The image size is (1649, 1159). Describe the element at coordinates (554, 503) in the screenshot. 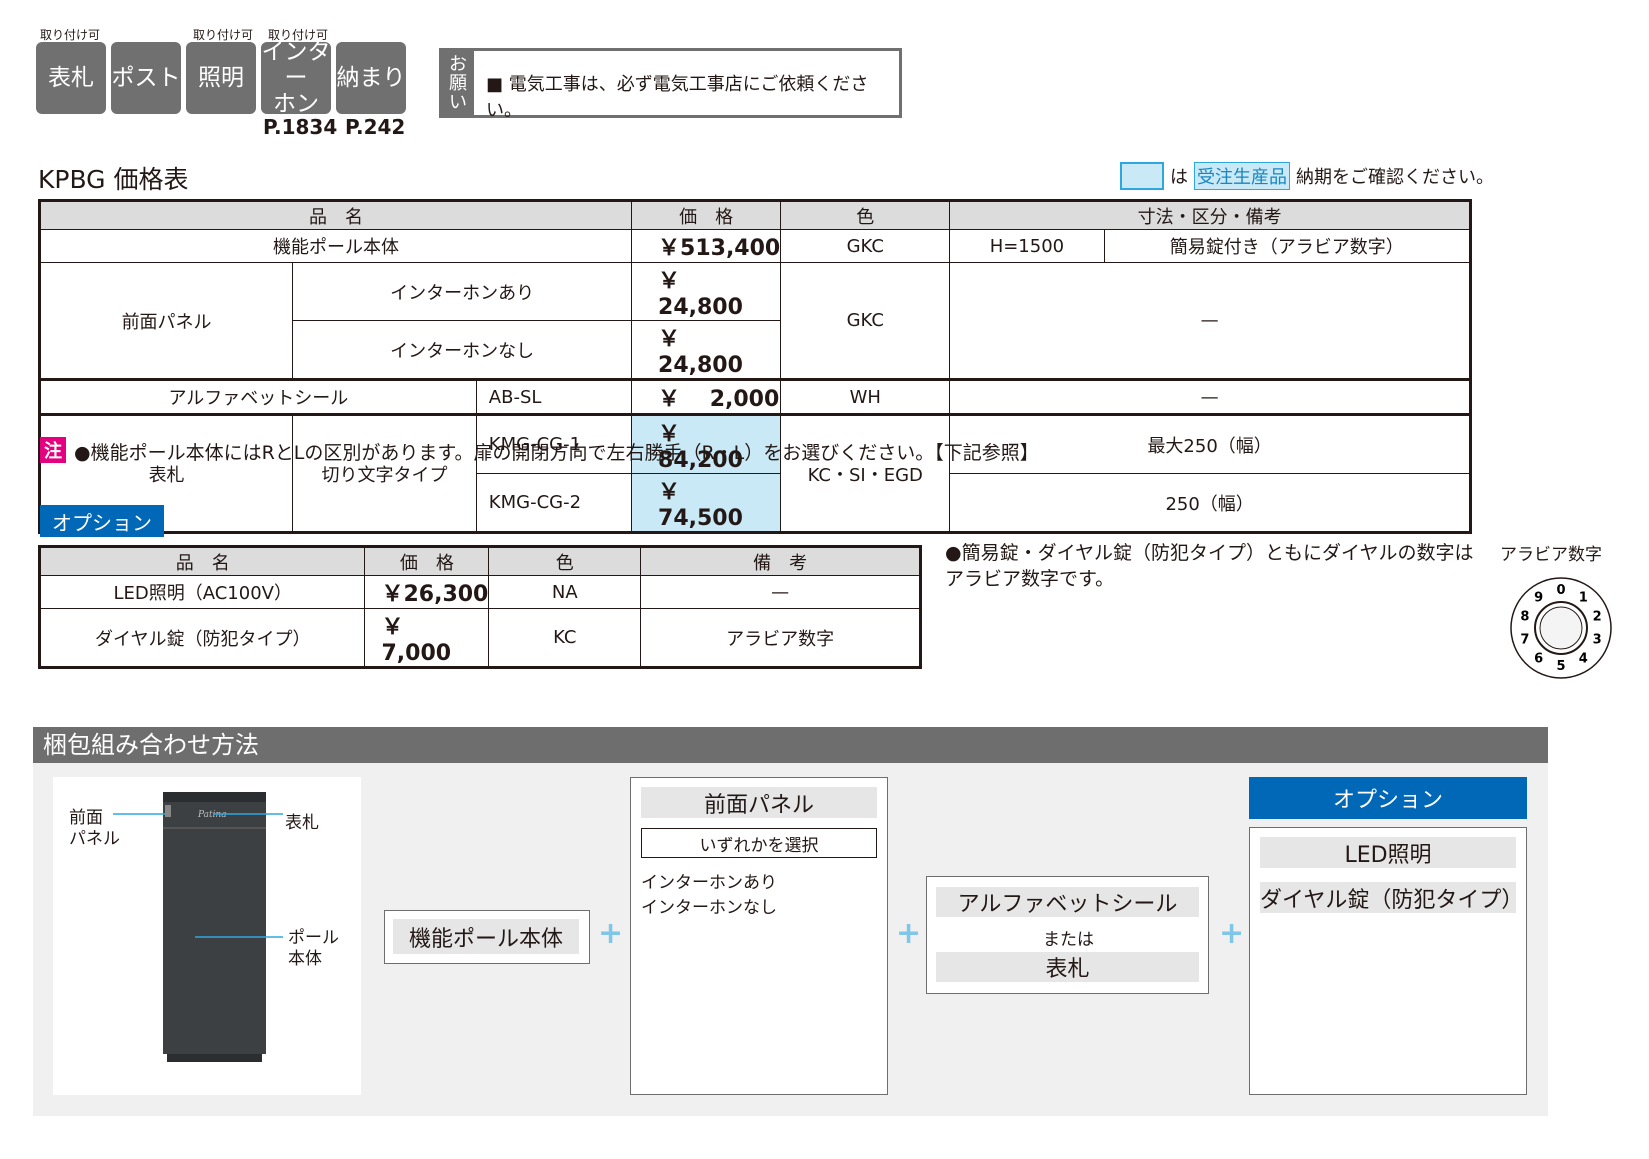

I see `cell-code: KMG-CG-2` at that location.